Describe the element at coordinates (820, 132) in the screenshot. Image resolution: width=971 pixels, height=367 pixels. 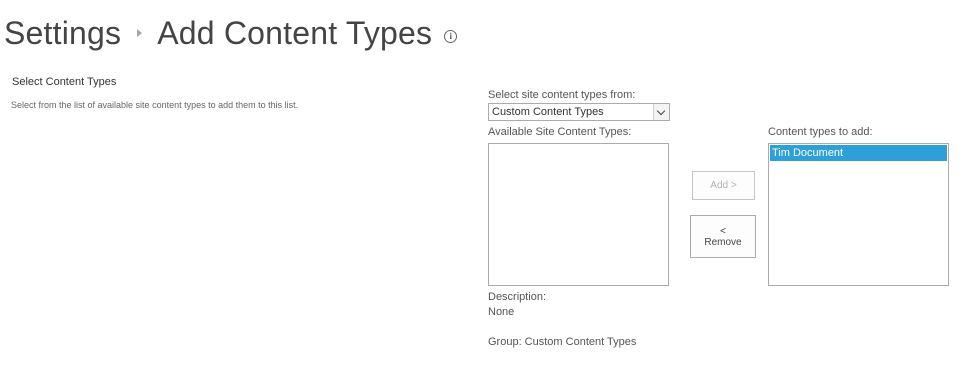
I see `types-to-add-label: Content types to add:` at that location.